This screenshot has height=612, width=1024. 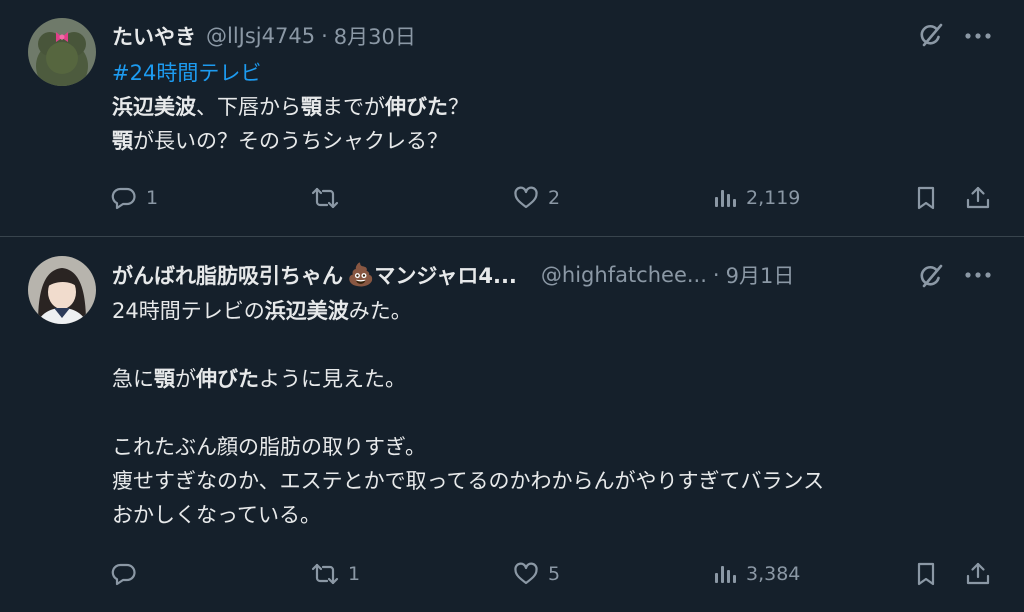 I want to click on tweet-line: 顎が長いの？そのうちシャクレる？, so click(x=290, y=141).